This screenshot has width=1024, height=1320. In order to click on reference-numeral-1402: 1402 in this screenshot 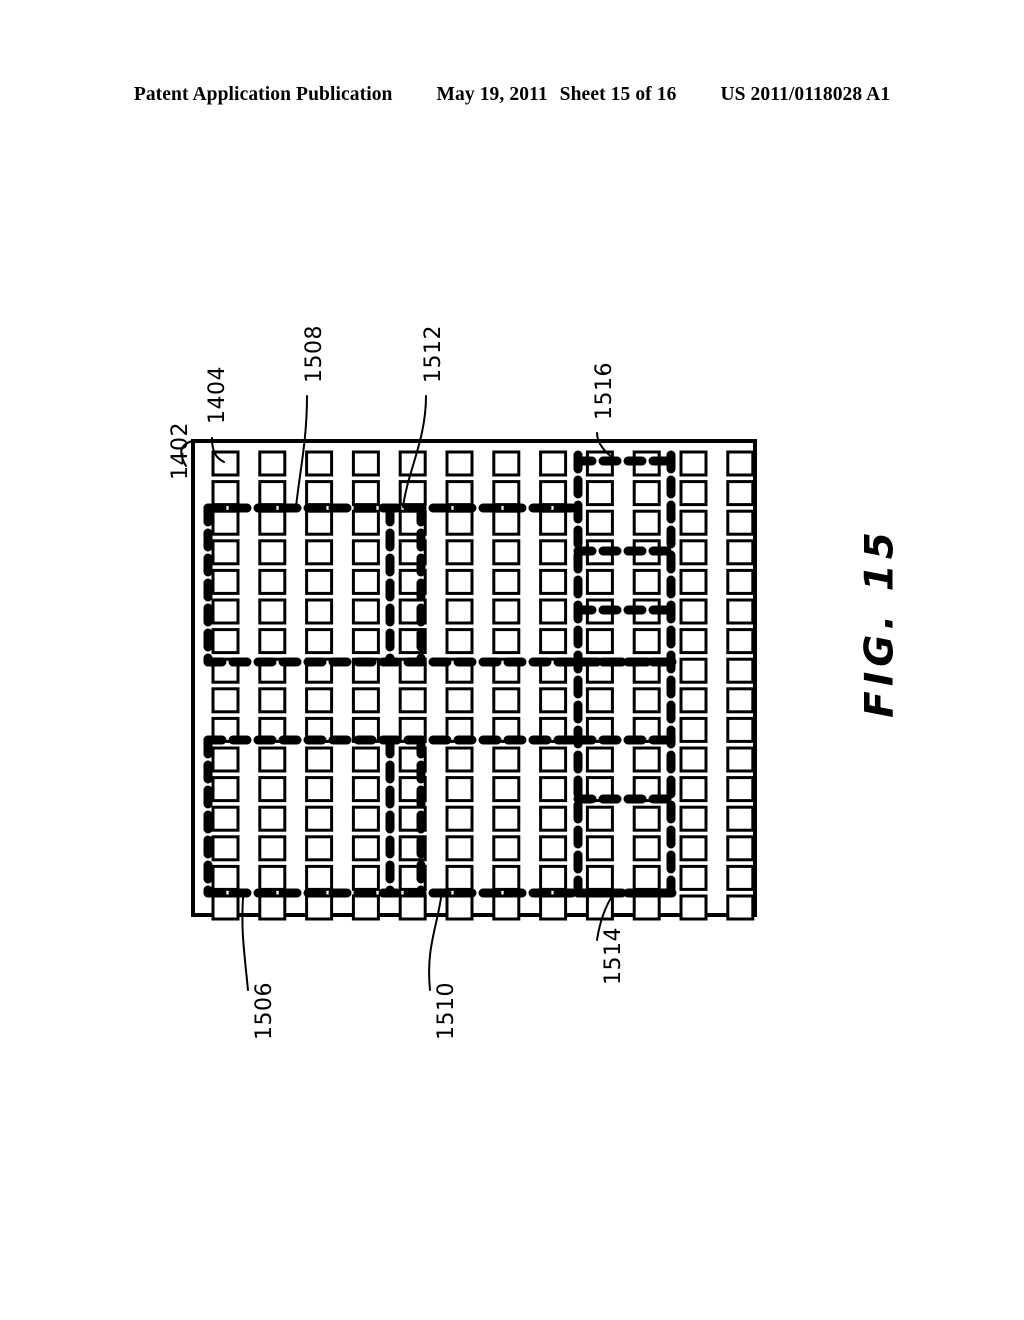, I will do `click(180, 451)`.